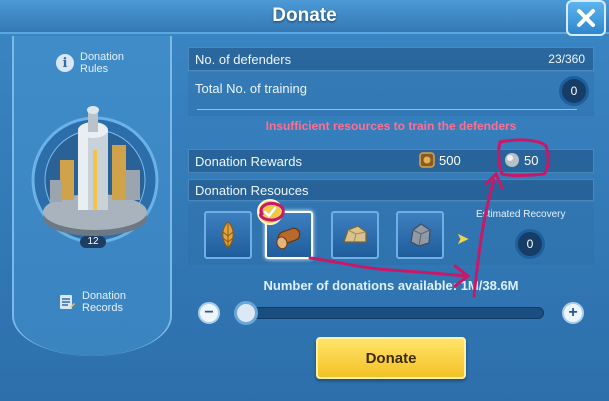 The image size is (609, 401). Describe the element at coordinates (288, 238) in the screenshot. I see `wood-log-icon` at that location.